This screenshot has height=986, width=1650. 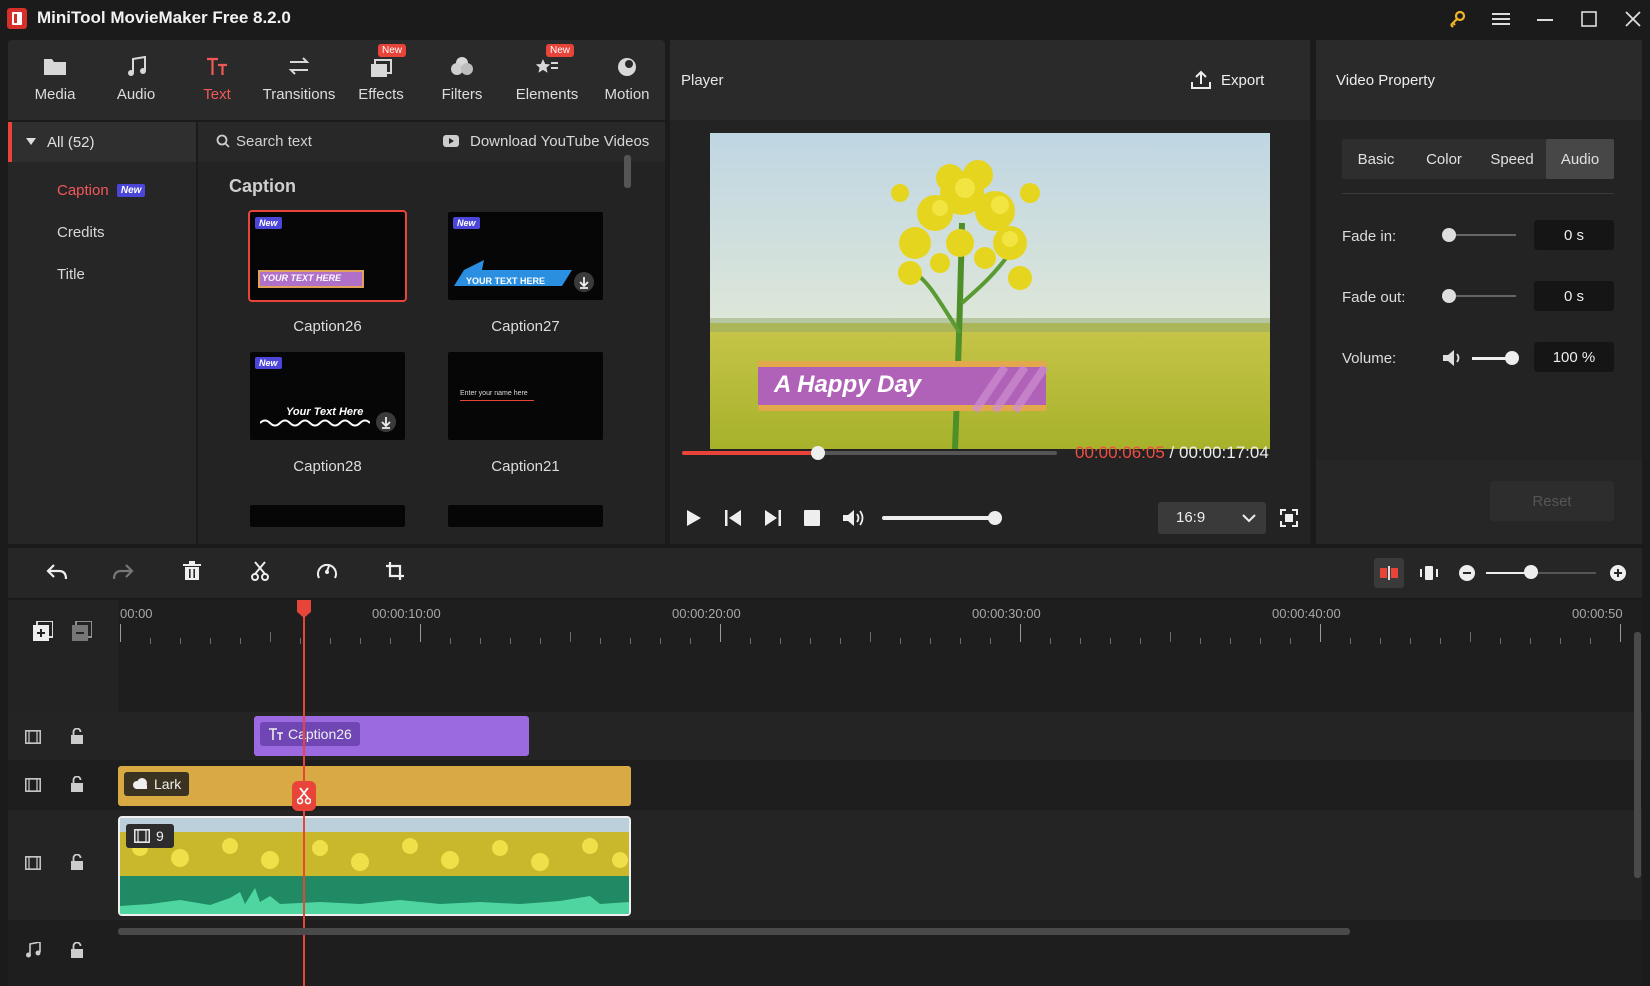 I want to click on fullscreen-icon, so click(x=1289, y=518).